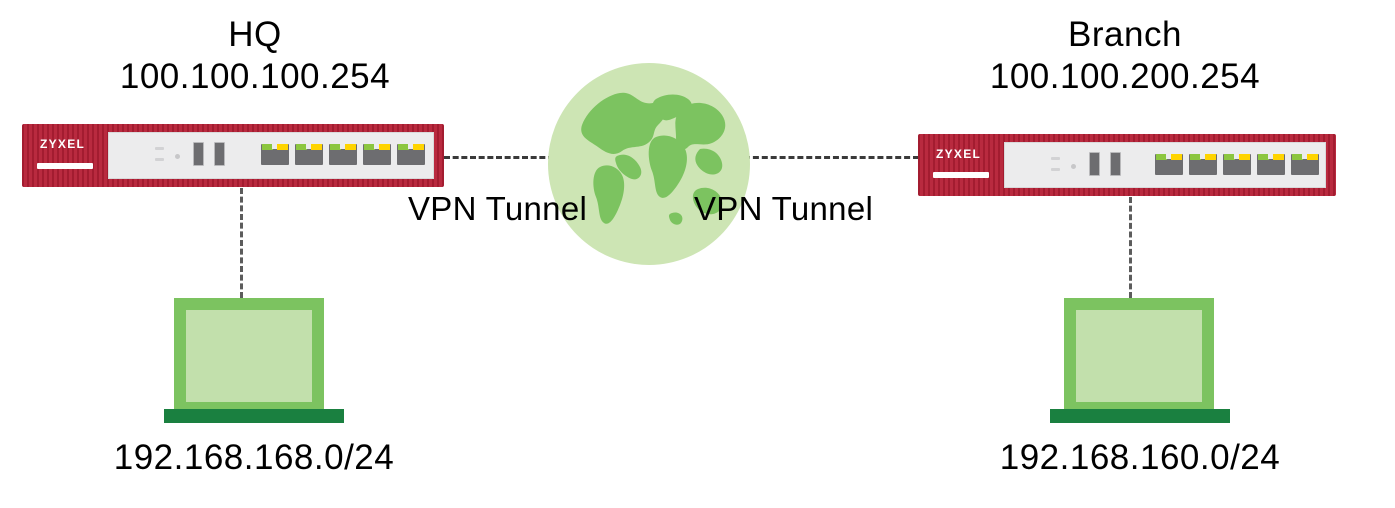 This screenshot has width=1395, height=508. What do you see at coordinates (1125, 76) in the screenshot?
I see `branch-wan-ip: 100.100.200.254` at bounding box center [1125, 76].